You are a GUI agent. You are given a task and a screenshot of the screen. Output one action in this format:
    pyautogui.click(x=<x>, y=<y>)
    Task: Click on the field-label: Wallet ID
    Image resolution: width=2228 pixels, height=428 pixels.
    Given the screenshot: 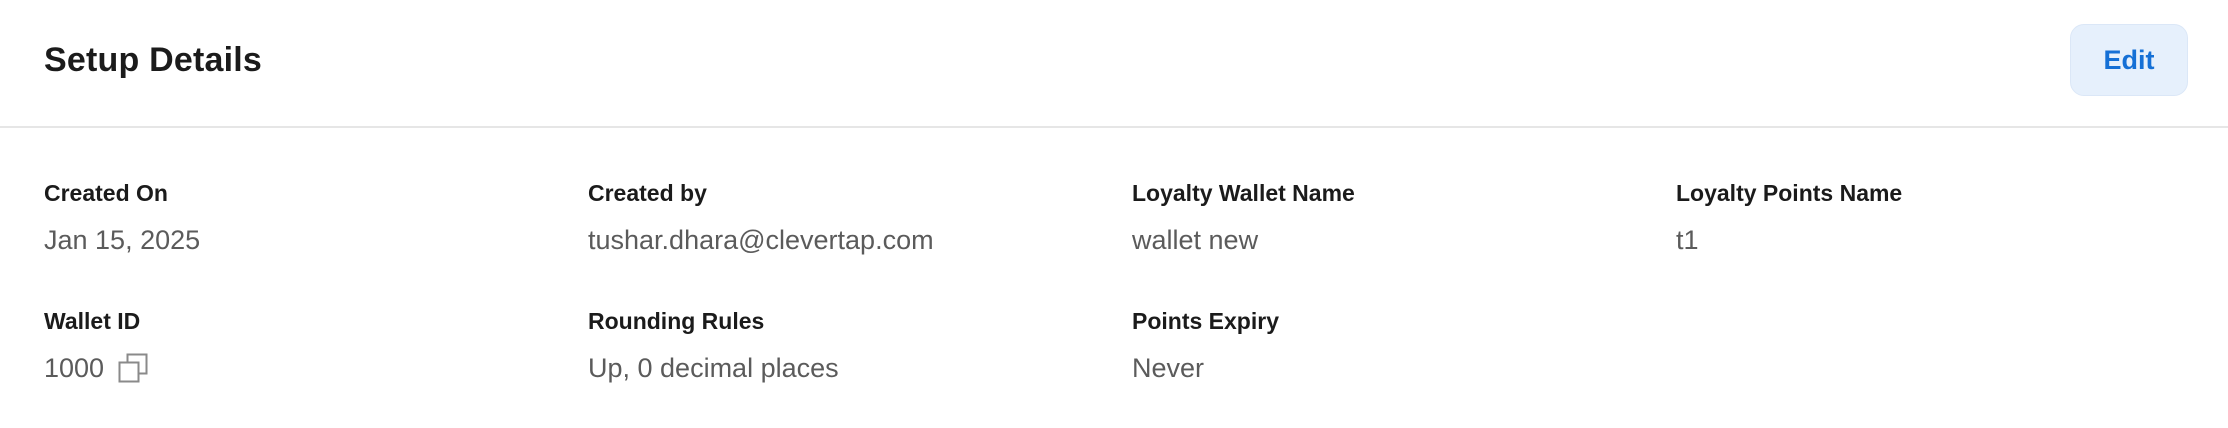 What is the action you would take?
    pyautogui.click(x=92, y=321)
    